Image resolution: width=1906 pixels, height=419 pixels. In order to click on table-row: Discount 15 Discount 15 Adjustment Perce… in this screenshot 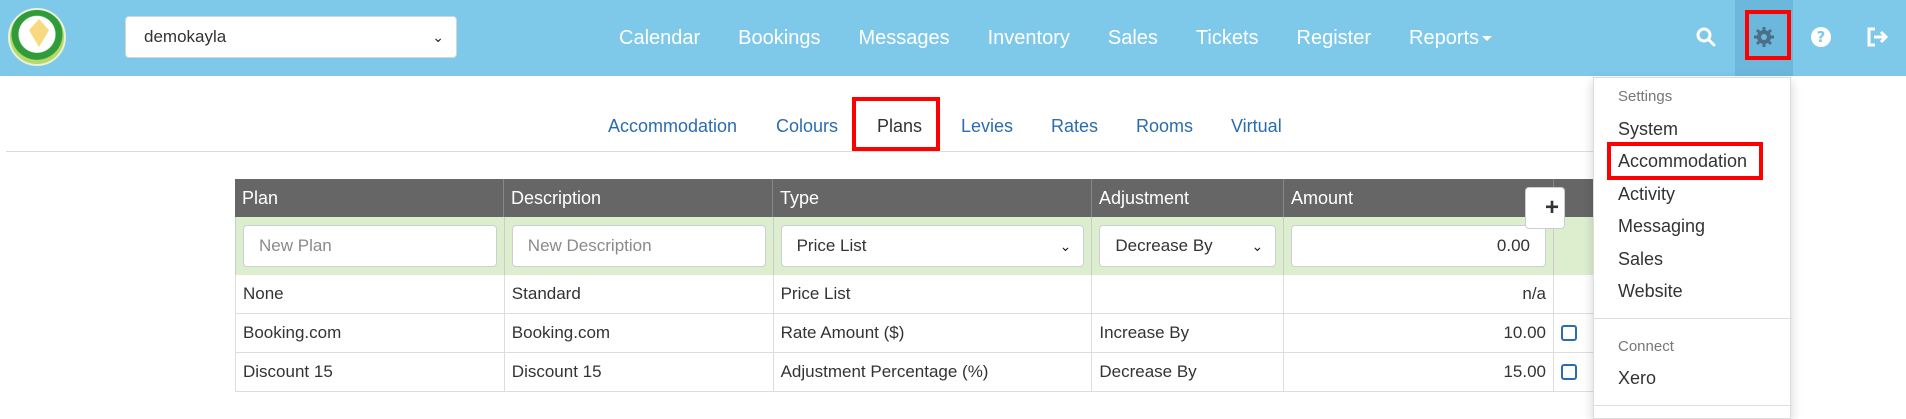, I will do `click(920, 372)`.